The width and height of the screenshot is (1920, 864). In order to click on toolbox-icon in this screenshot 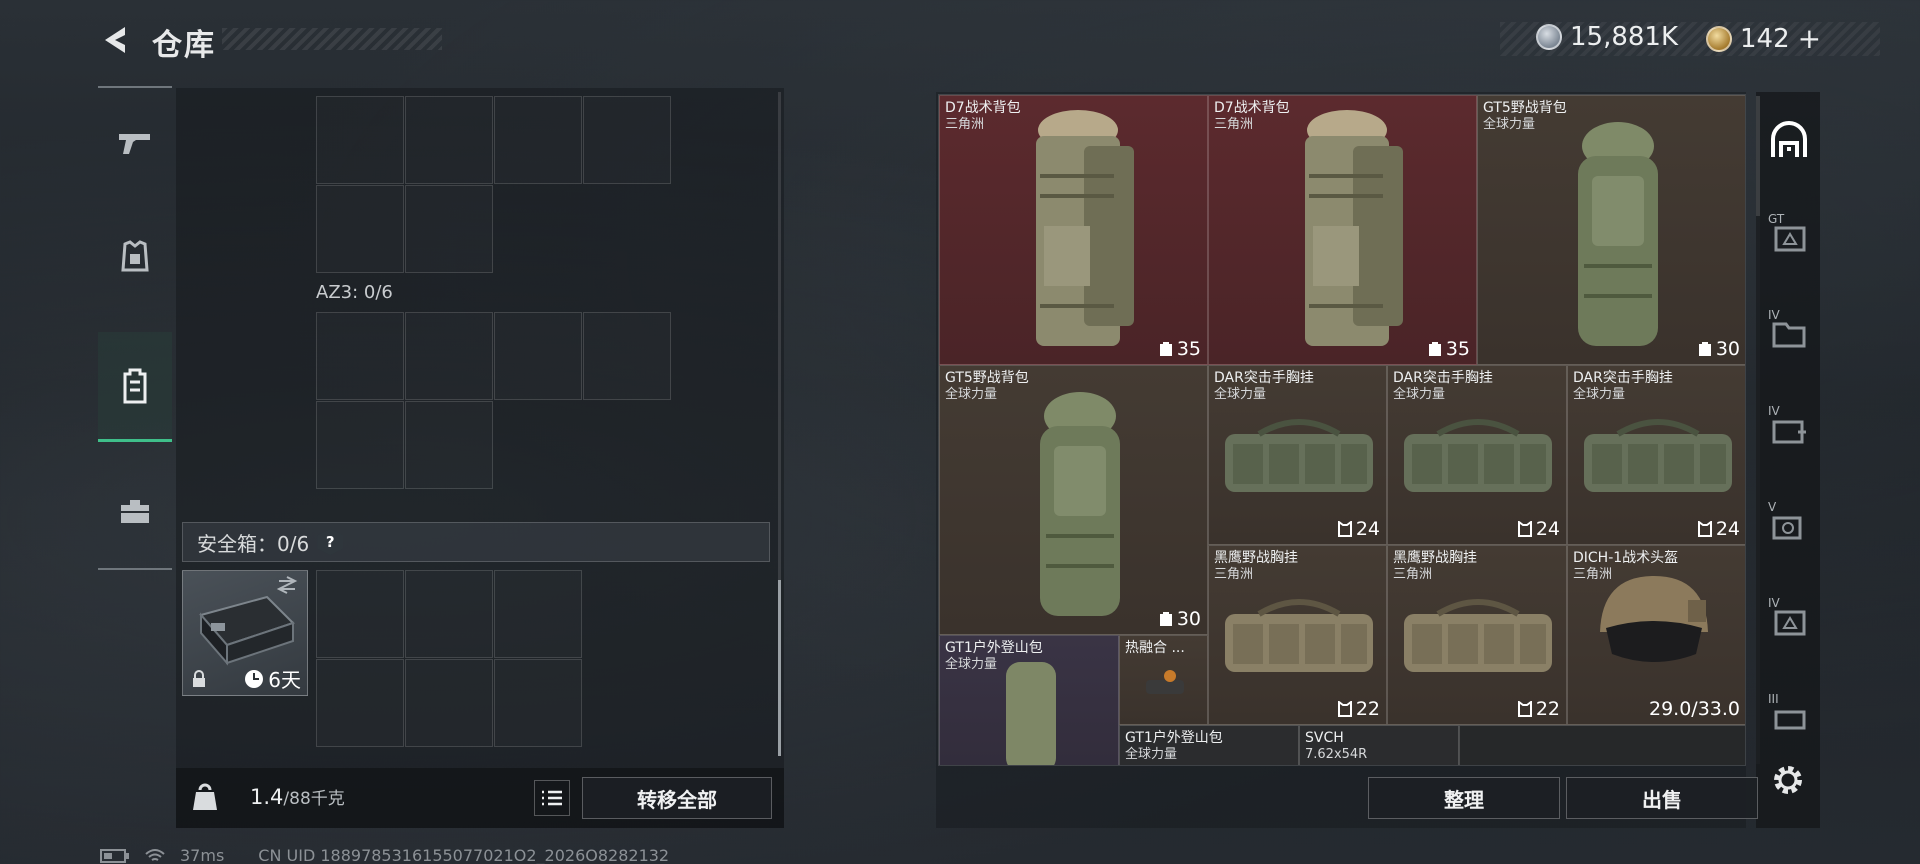, I will do `click(135, 511)`.